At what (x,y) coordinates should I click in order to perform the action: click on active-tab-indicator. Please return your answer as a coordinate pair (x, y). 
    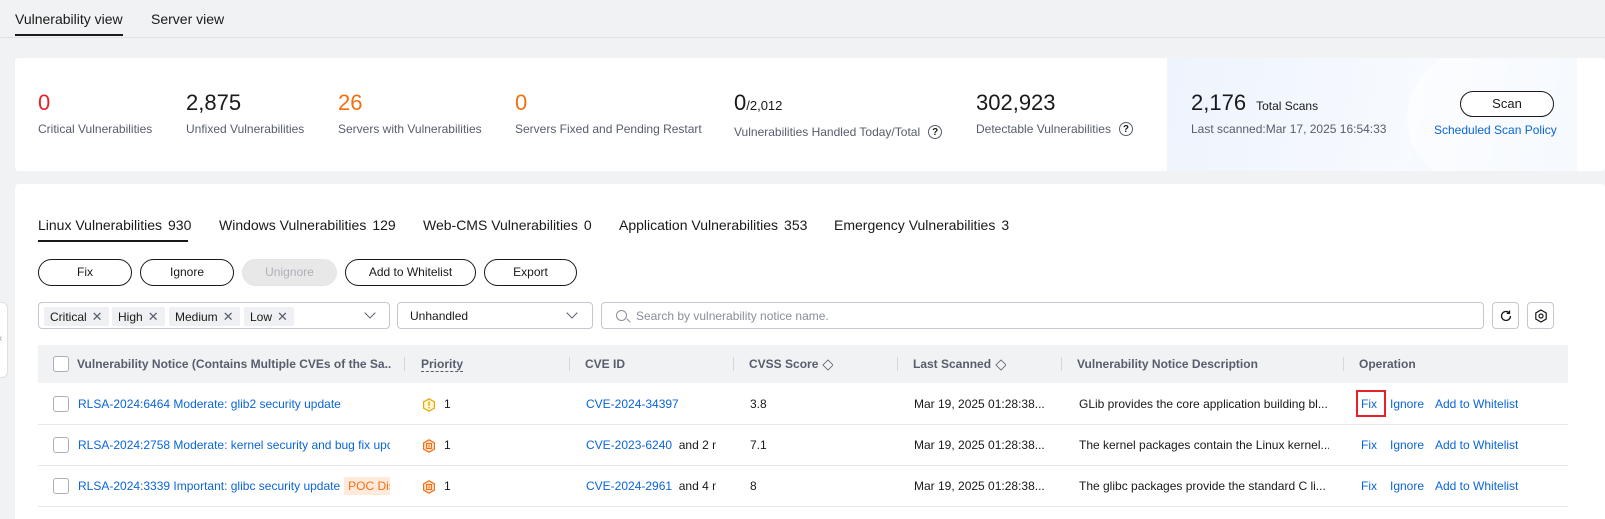
    Looking at the image, I should click on (69, 35).